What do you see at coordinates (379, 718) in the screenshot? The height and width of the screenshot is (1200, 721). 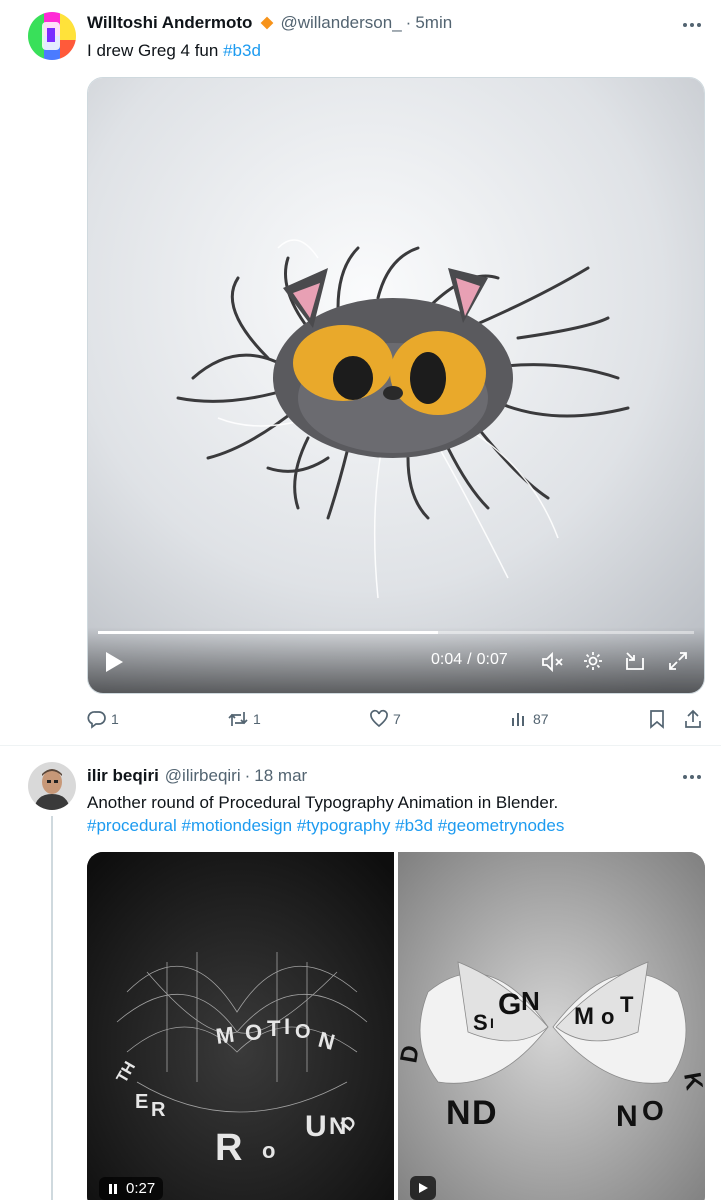 I see `like-icon` at bounding box center [379, 718].